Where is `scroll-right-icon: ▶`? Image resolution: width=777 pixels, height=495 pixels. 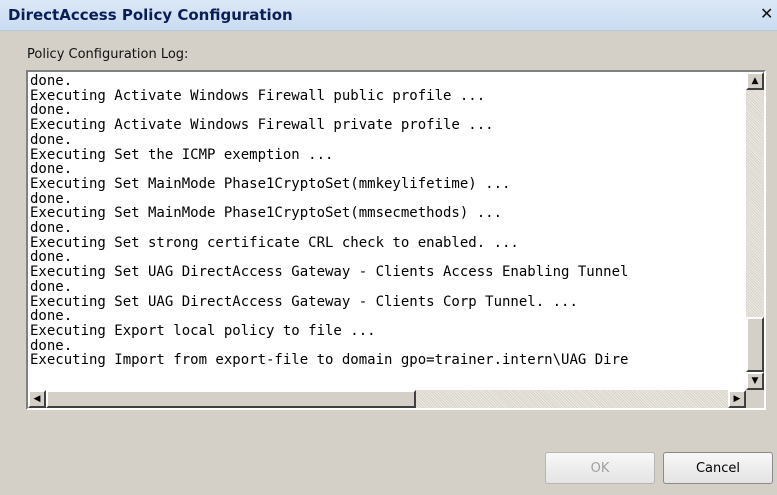 scroll-right-icon: ▶ is located at coordinates (737, 399).